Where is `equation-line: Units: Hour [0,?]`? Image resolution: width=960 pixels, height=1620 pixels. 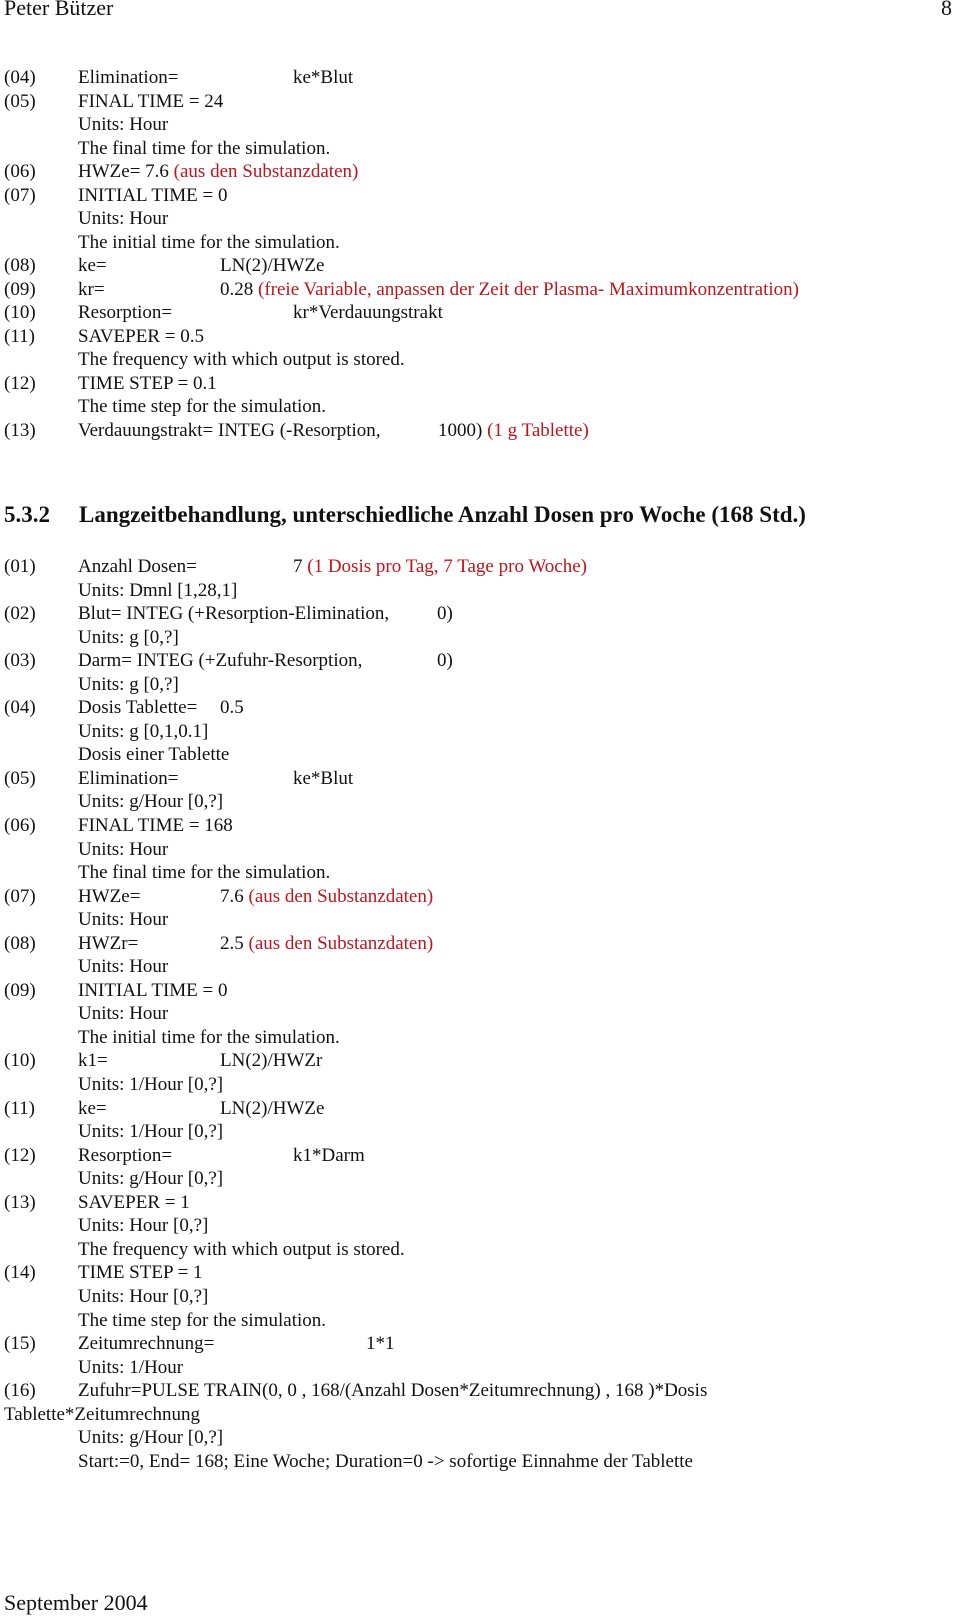 equation-line: Units: Hour [0,?] is located at coordinates (480, 1226).